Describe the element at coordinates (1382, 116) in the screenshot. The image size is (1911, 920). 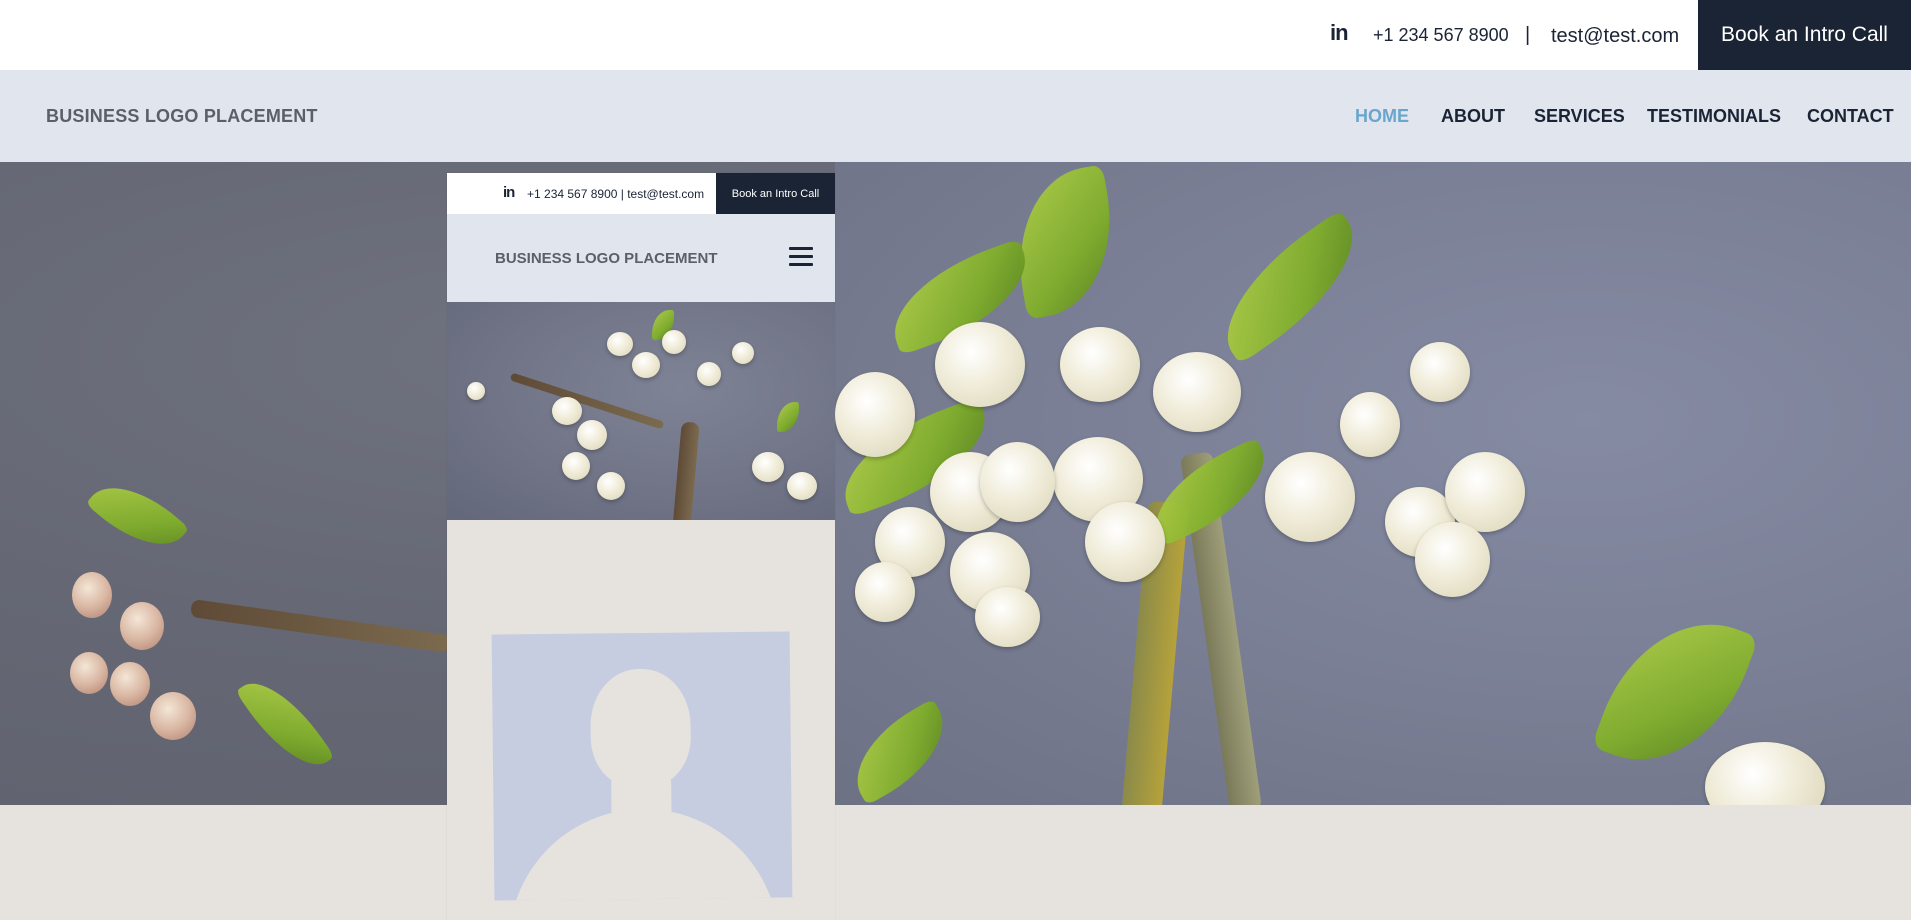
I see `nav-home: HOME` at that location.